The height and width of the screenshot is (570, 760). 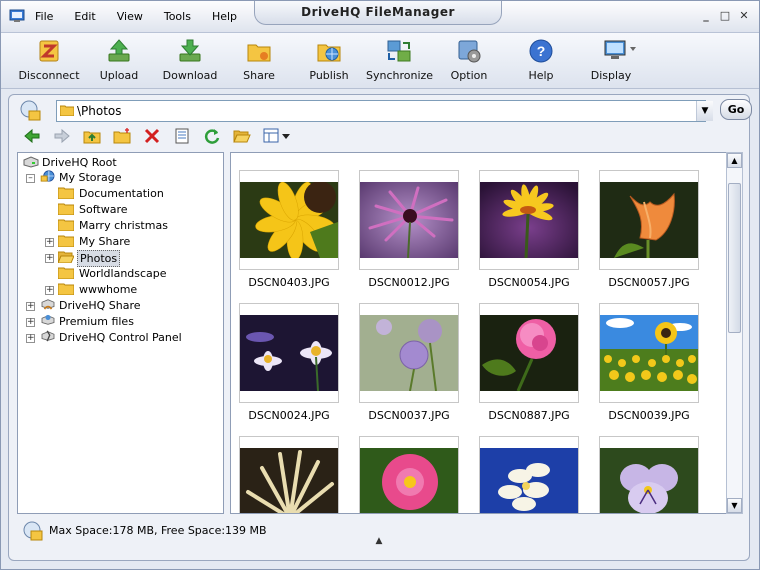 What do you see at coordinates (49, 59) in the screenshot?
I see `disconnect-button: Disconnect` at bounding box center [49, 59].